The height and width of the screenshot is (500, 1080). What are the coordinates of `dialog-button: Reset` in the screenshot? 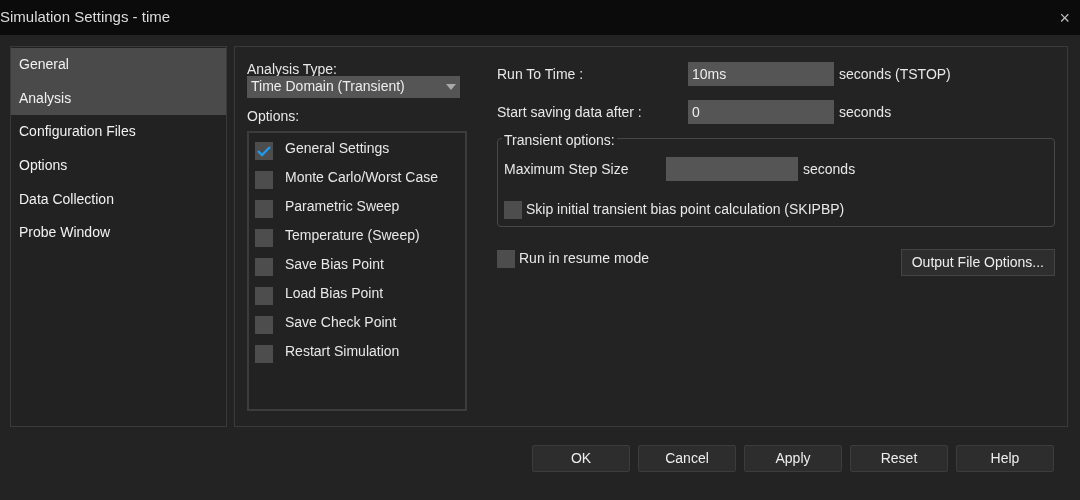 It's located at (899, 458).